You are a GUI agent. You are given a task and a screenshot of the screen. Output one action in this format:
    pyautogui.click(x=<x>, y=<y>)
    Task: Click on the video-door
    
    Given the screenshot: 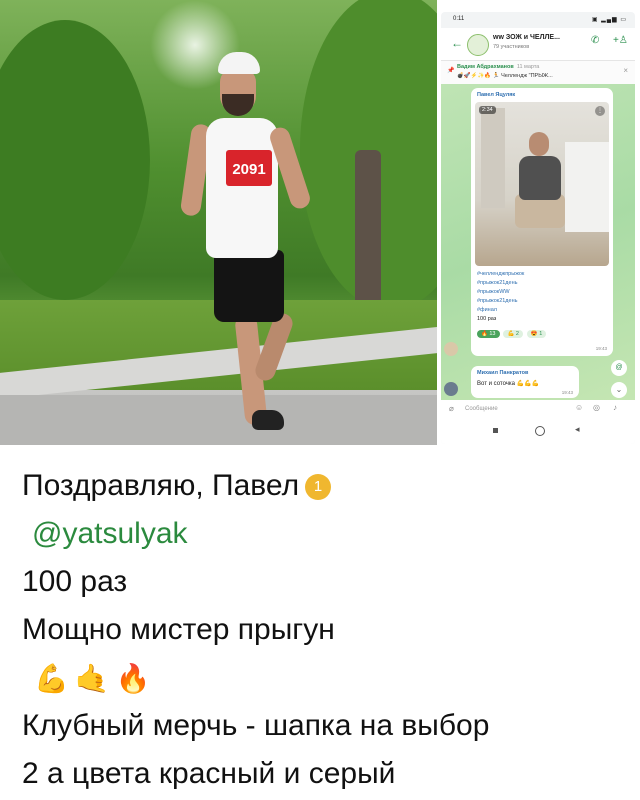 What is the action you would take?
    pyautogui.click(x=493, y=158)
    